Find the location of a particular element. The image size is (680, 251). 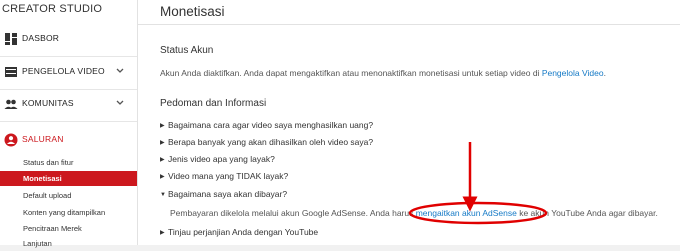

video-manager-link: Pengelola Video is located at coordinates (573, 73).